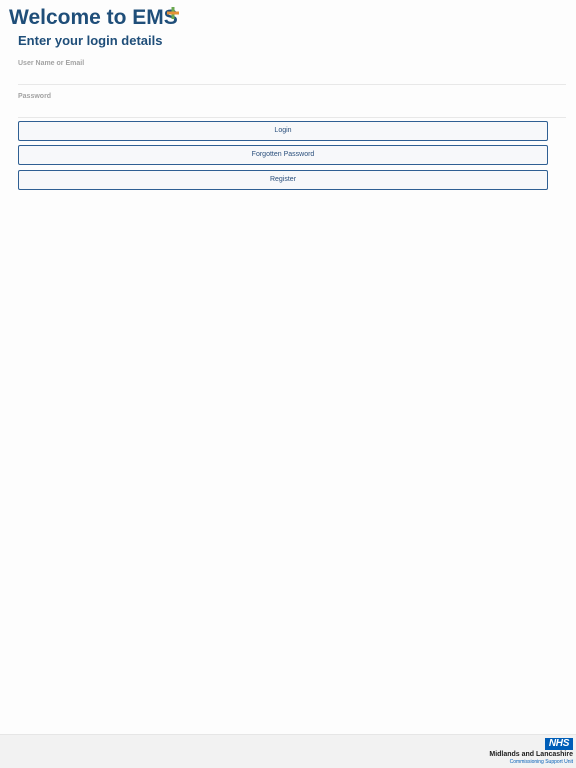 This screenshot has width=576, height=768. I want to click on nhs-logo: NHS, so click(559, 744).